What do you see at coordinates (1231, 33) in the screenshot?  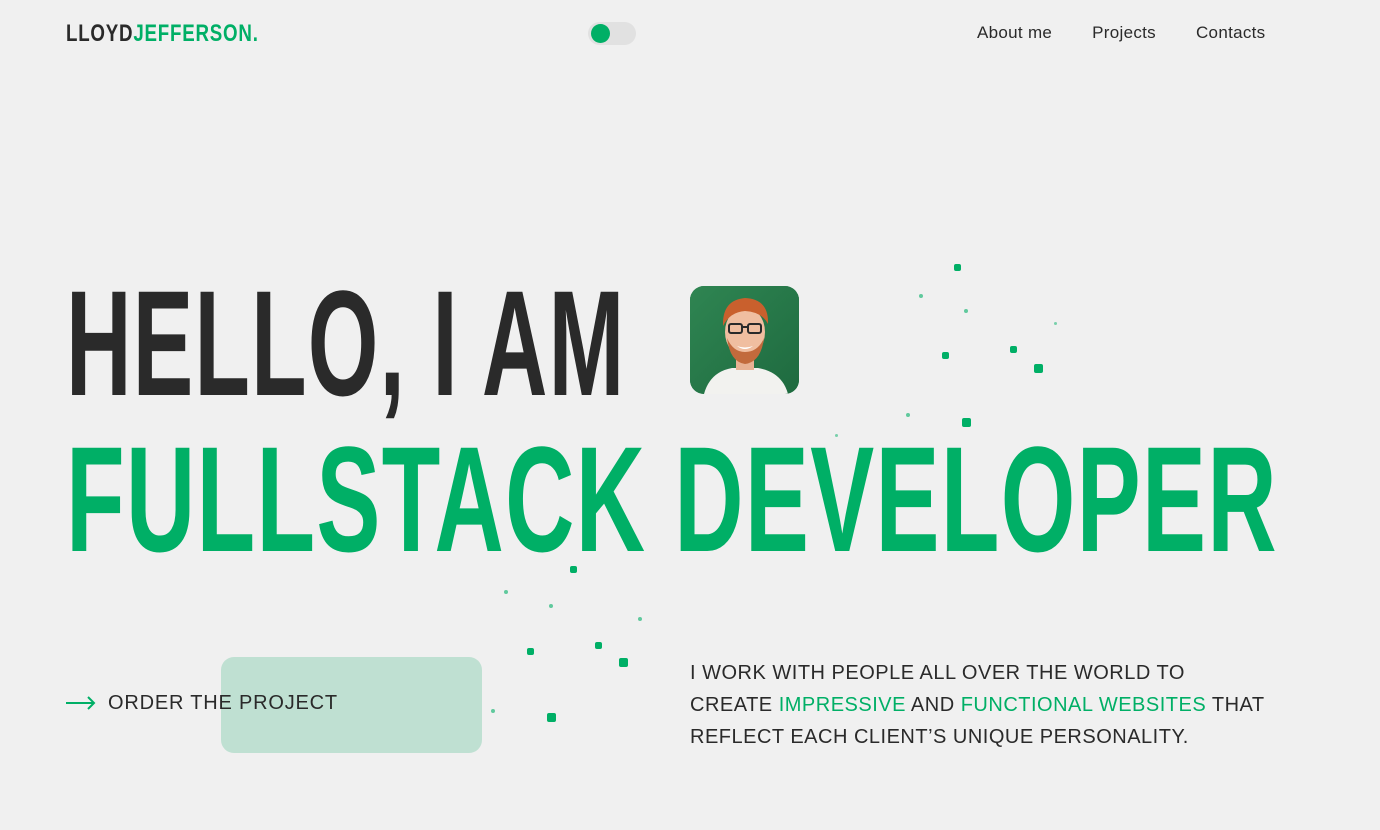 I see `nav-contacts: Contacts` at bounding box center [1231, 33].